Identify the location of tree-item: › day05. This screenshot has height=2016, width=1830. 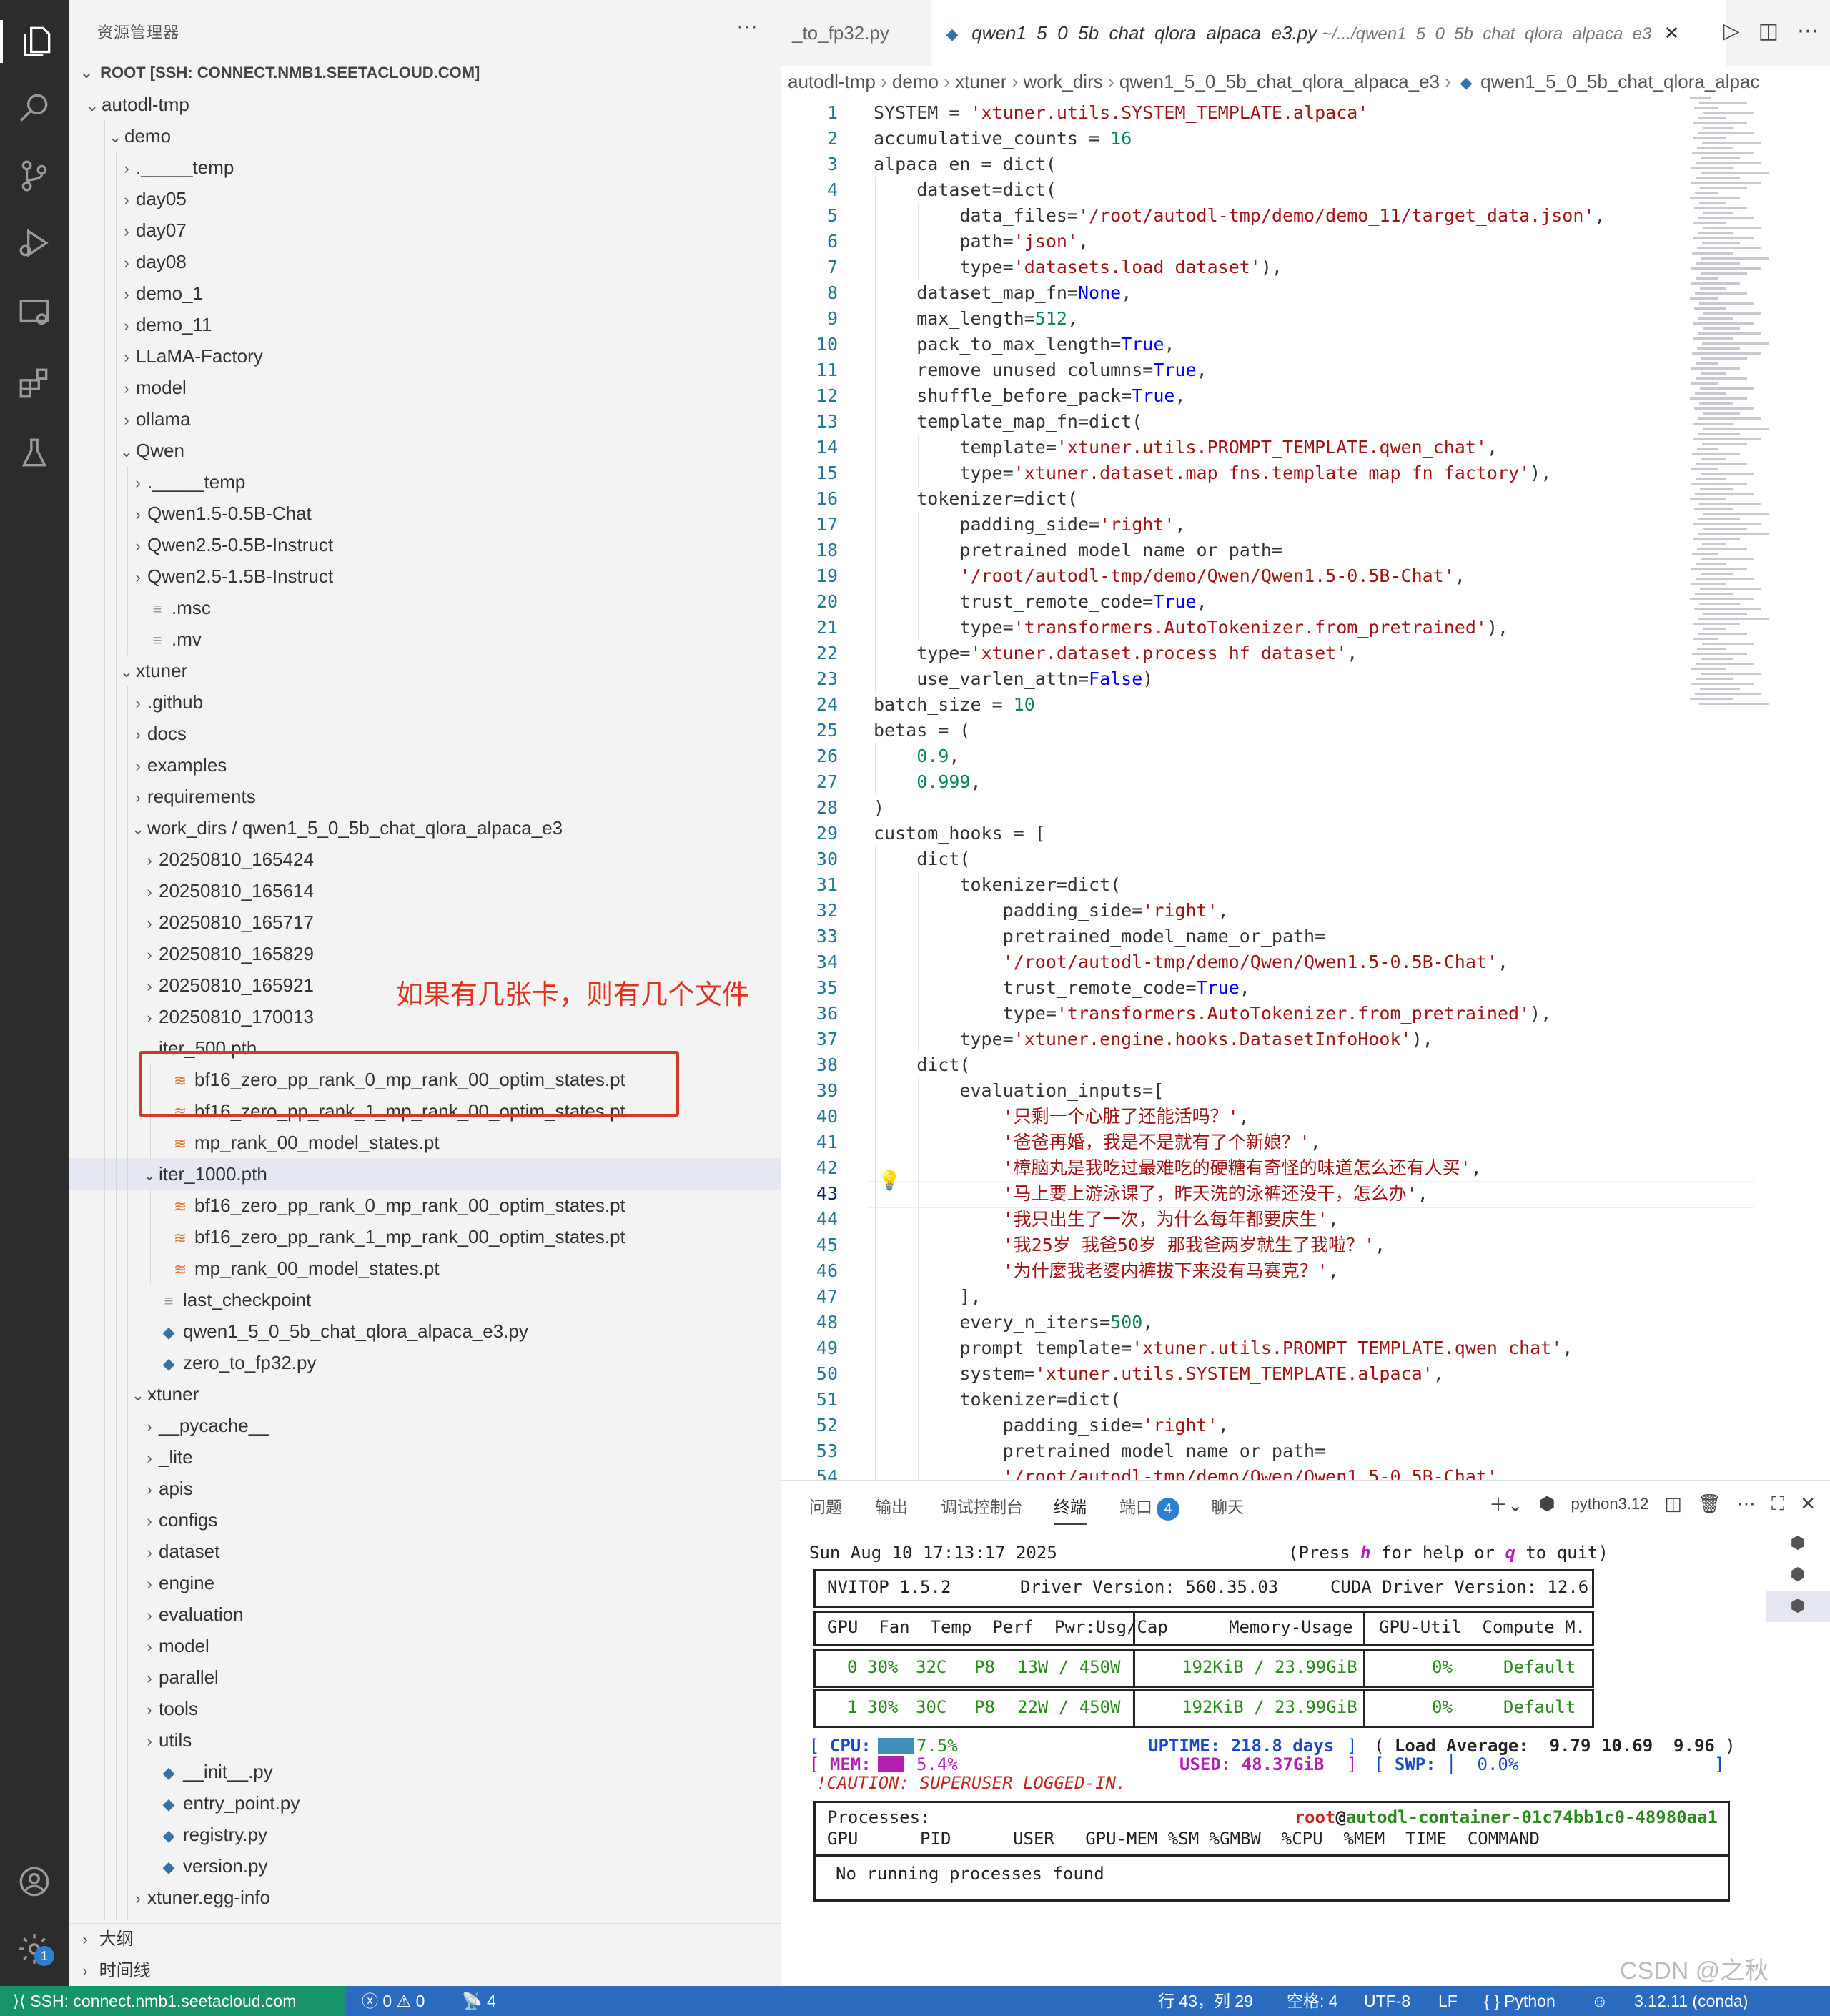
(425, 198).